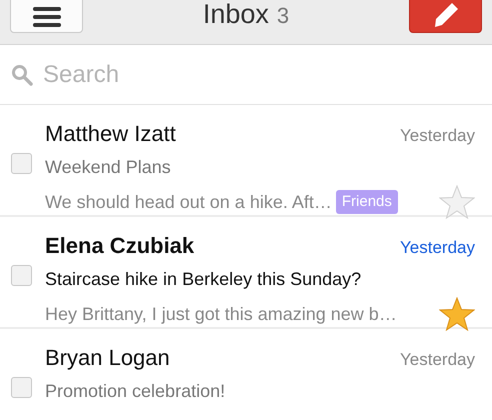 Image resolution: width=492 pixels, height=420 pixels. Describe the element at coordinates (283, 15) in the screenshot. I see `unread-count: 3` at that location.